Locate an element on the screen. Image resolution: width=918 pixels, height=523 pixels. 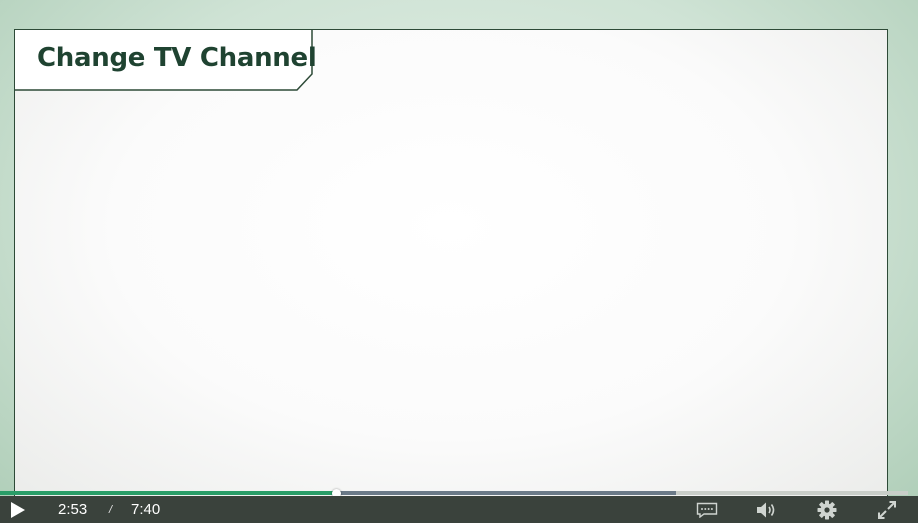
volume-icon is located at coordinates (766, 509).